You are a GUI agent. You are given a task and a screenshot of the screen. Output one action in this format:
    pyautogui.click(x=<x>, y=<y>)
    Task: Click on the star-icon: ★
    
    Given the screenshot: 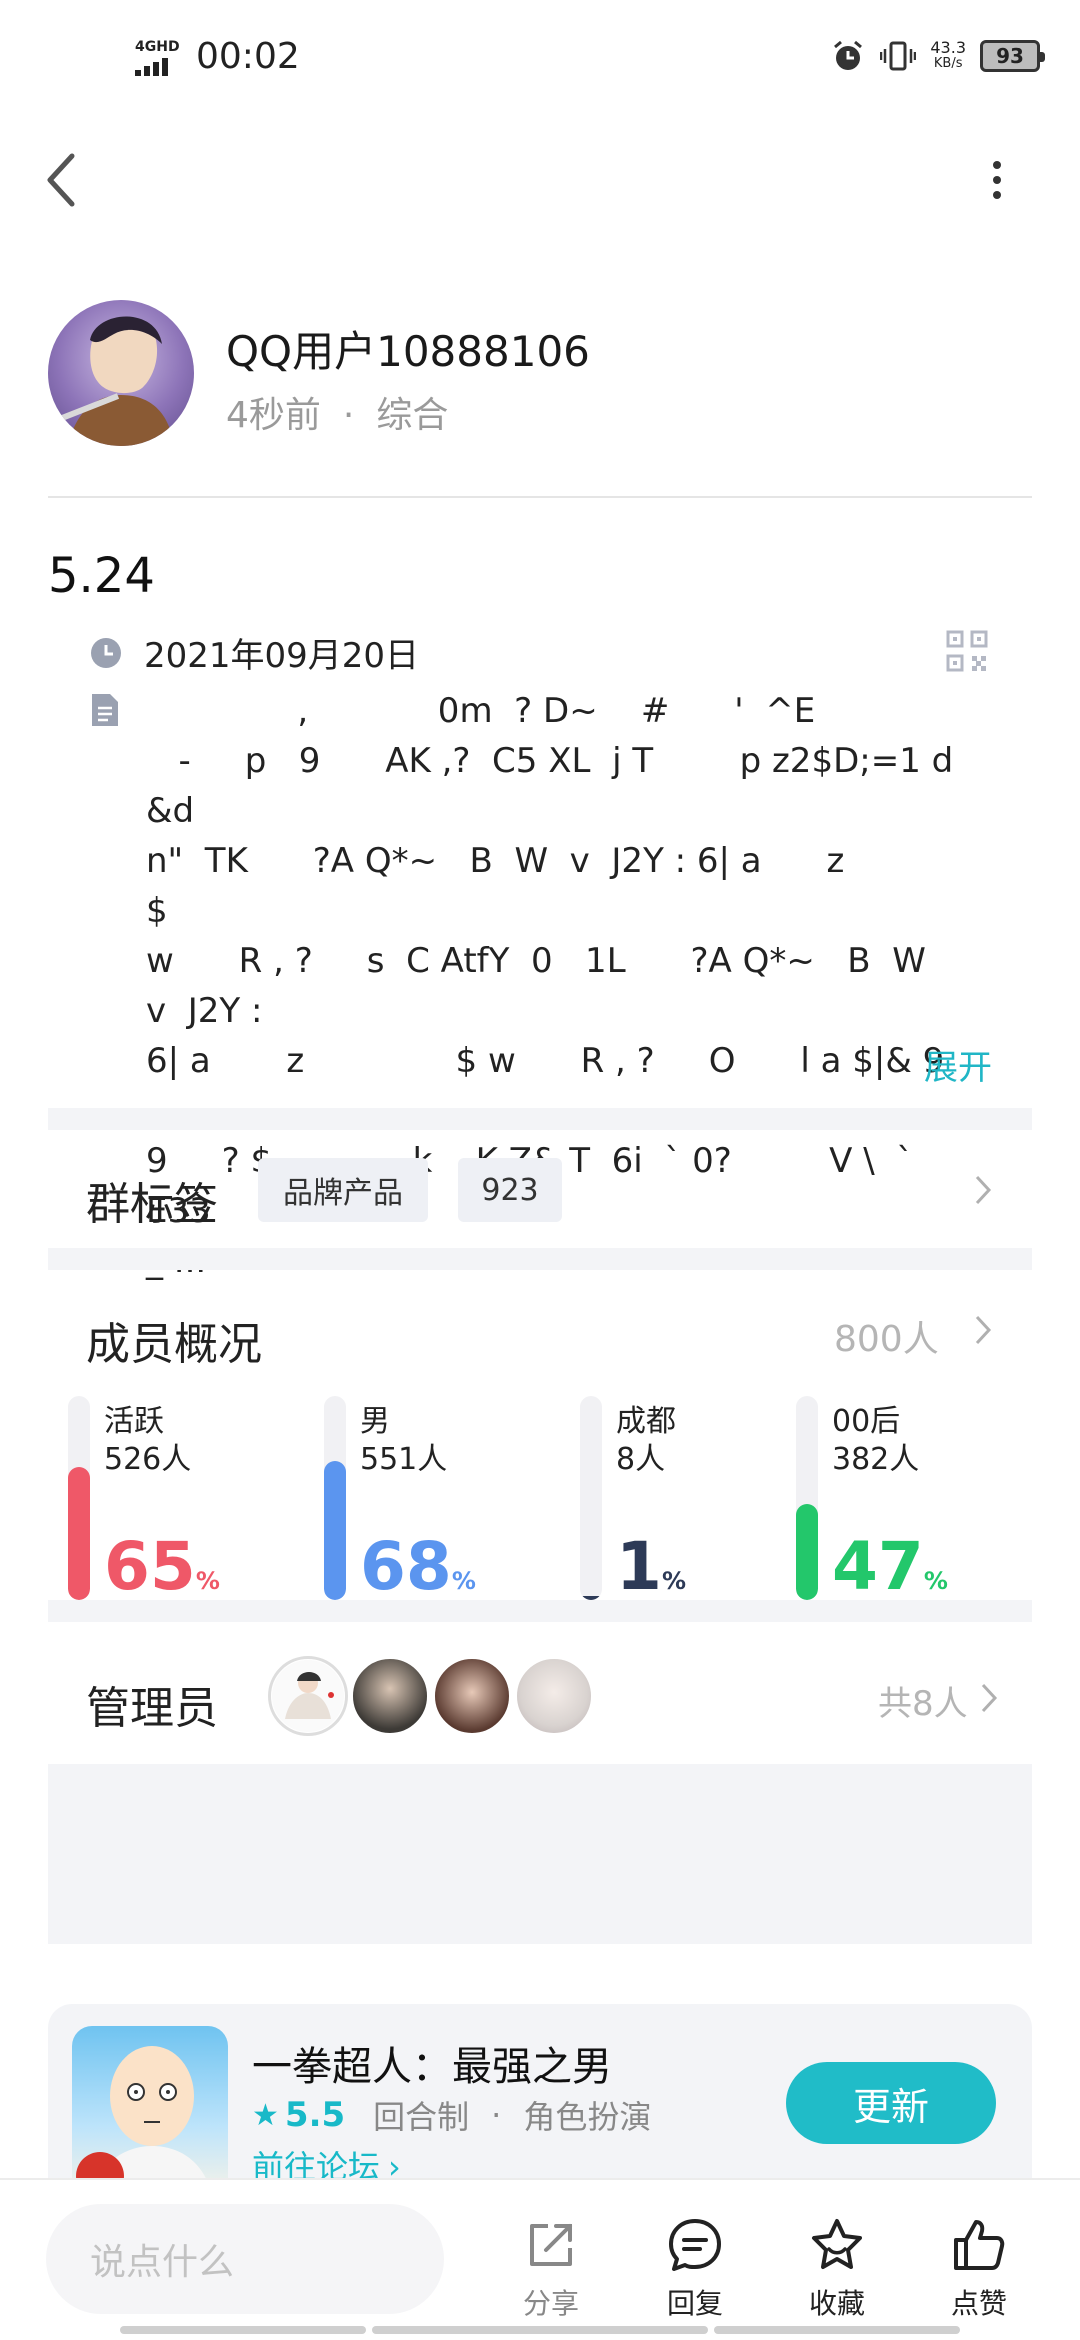 What is the action you would take?
    pyautogui.click(x=265, y=2115)
    